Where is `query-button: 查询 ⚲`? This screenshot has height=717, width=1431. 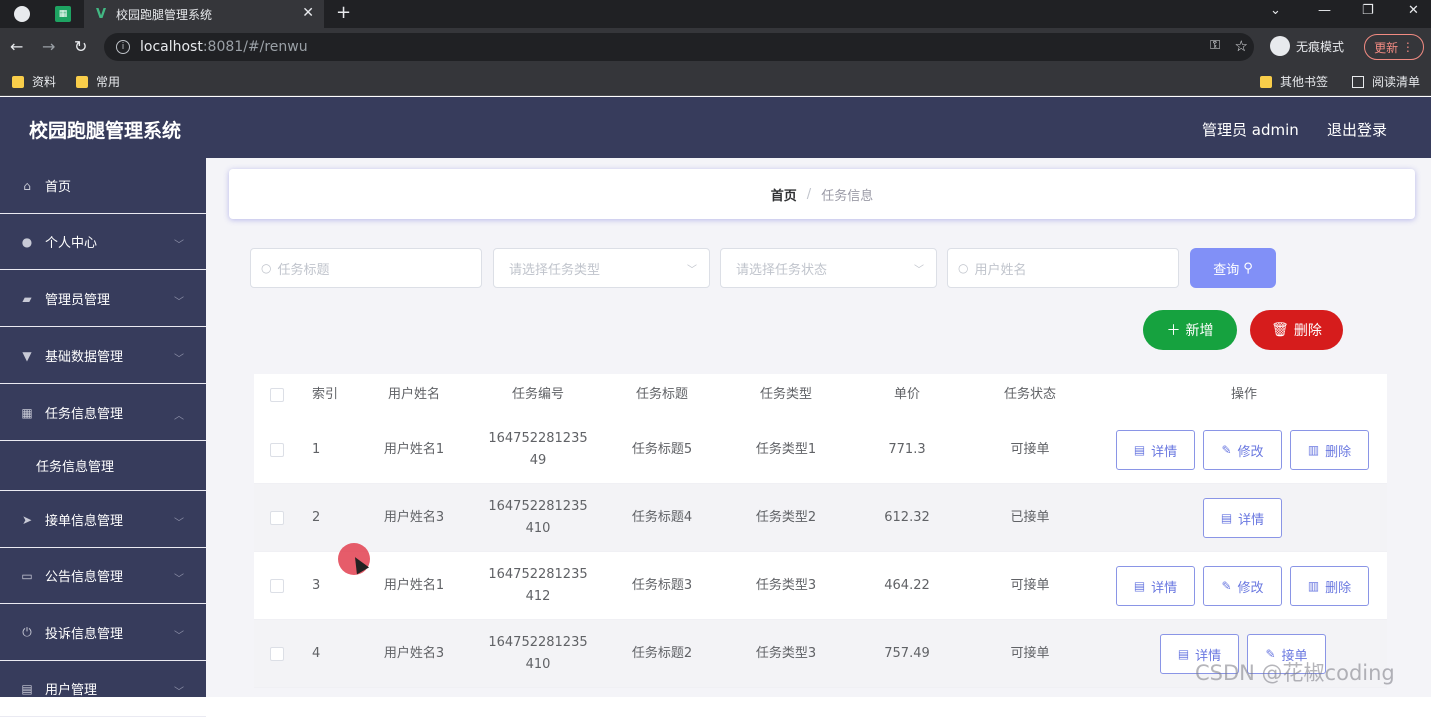
query-button: 查询 ⚲ is located at coordinates (1233, 268).